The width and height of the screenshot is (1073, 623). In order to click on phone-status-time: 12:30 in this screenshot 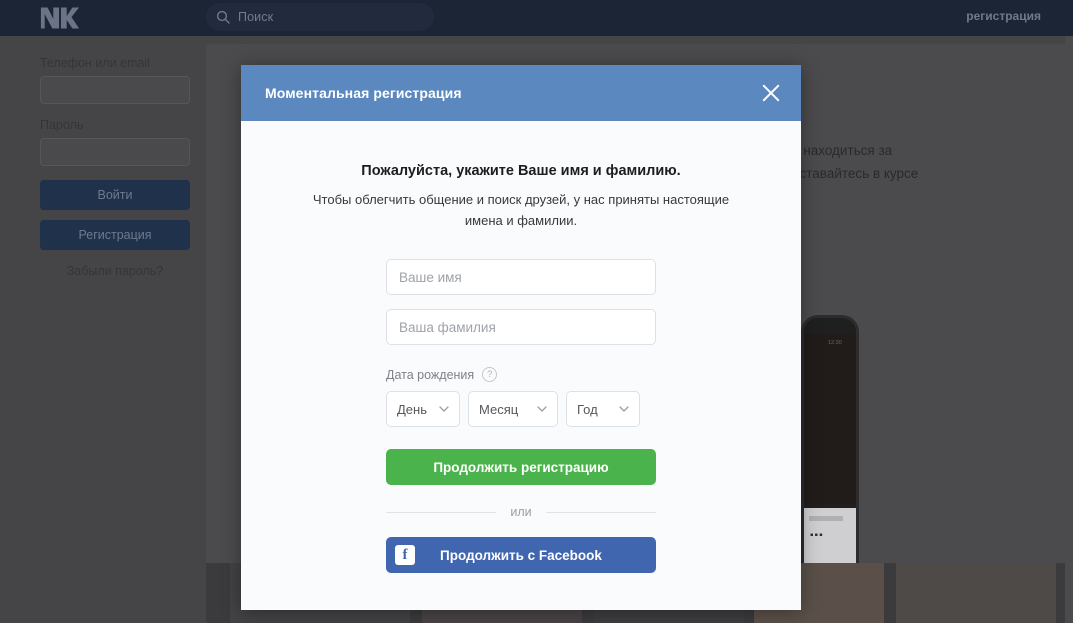, I will do `click(835, 343)`.